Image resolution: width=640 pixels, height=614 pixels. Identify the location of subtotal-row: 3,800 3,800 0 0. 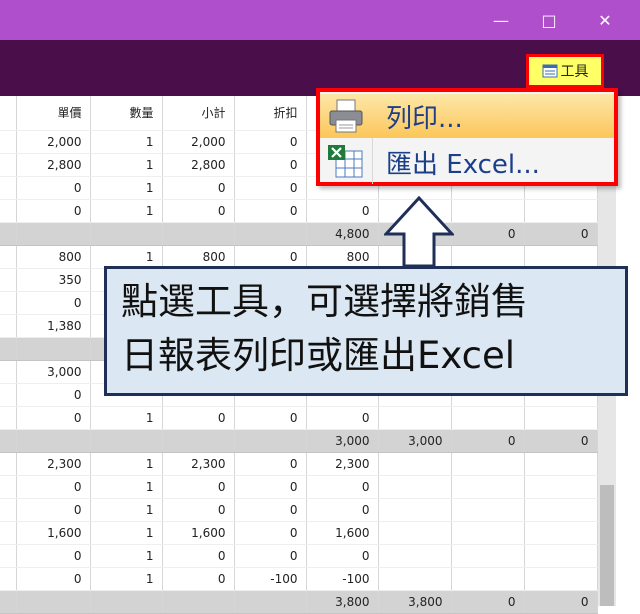
(299, 602).